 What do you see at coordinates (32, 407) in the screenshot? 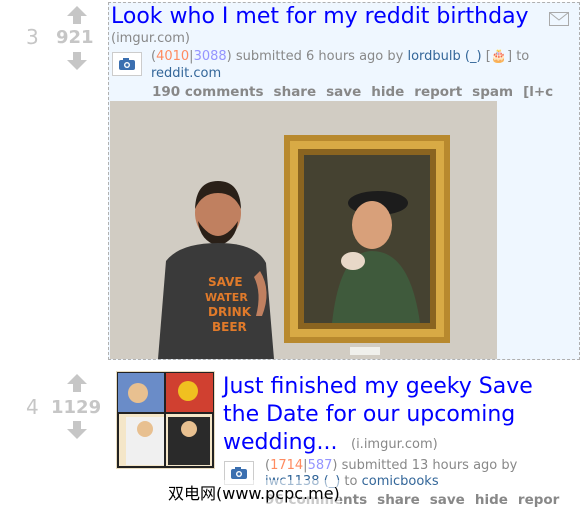
I see `post-rank: 4` at bounding box center [32, 407].